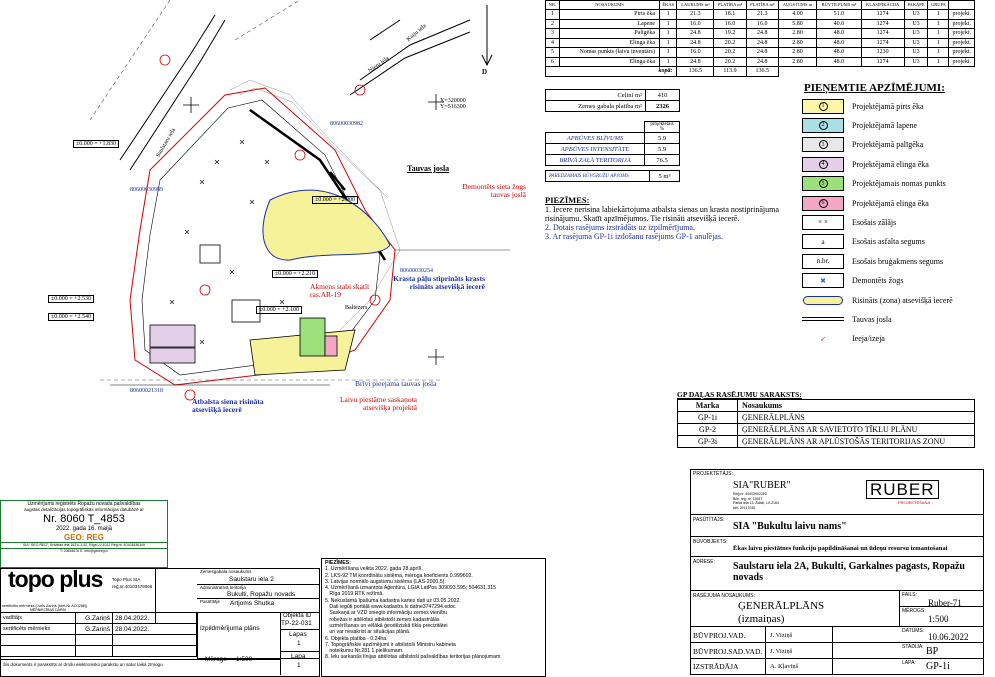  Describe the element at coordinates (662, 106) in the screenshot. I see `summary-value: 2326` at that location.